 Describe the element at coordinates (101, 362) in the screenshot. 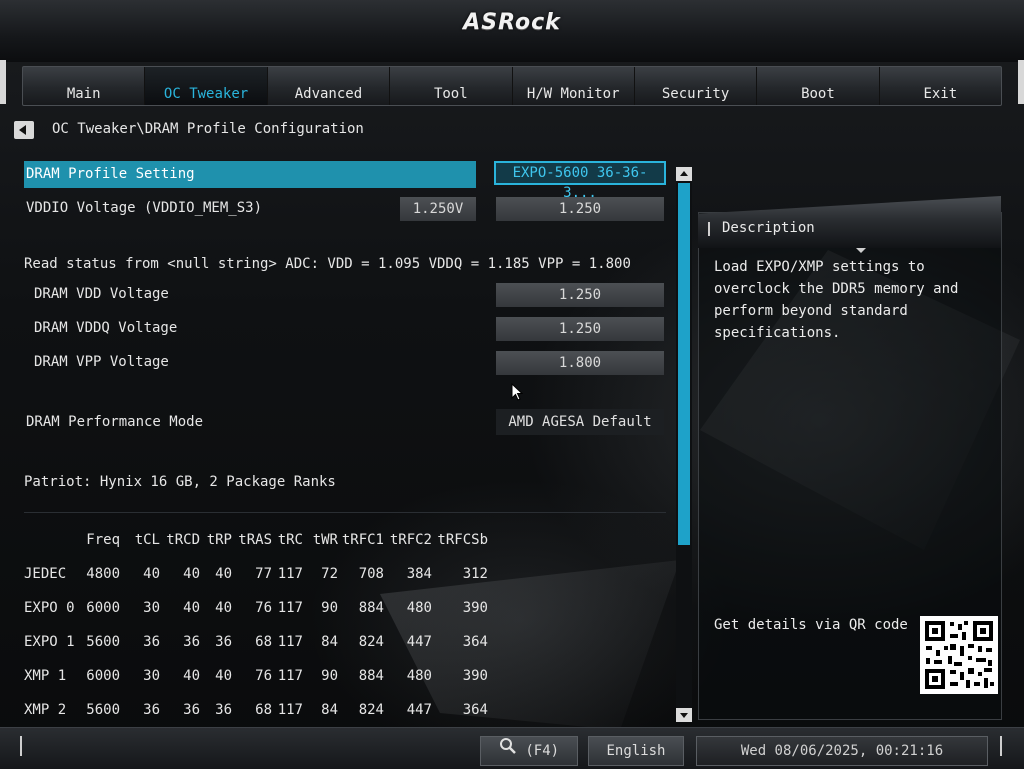

I see `dram-vpp-label: DRAM VPP Voltage` at that location.